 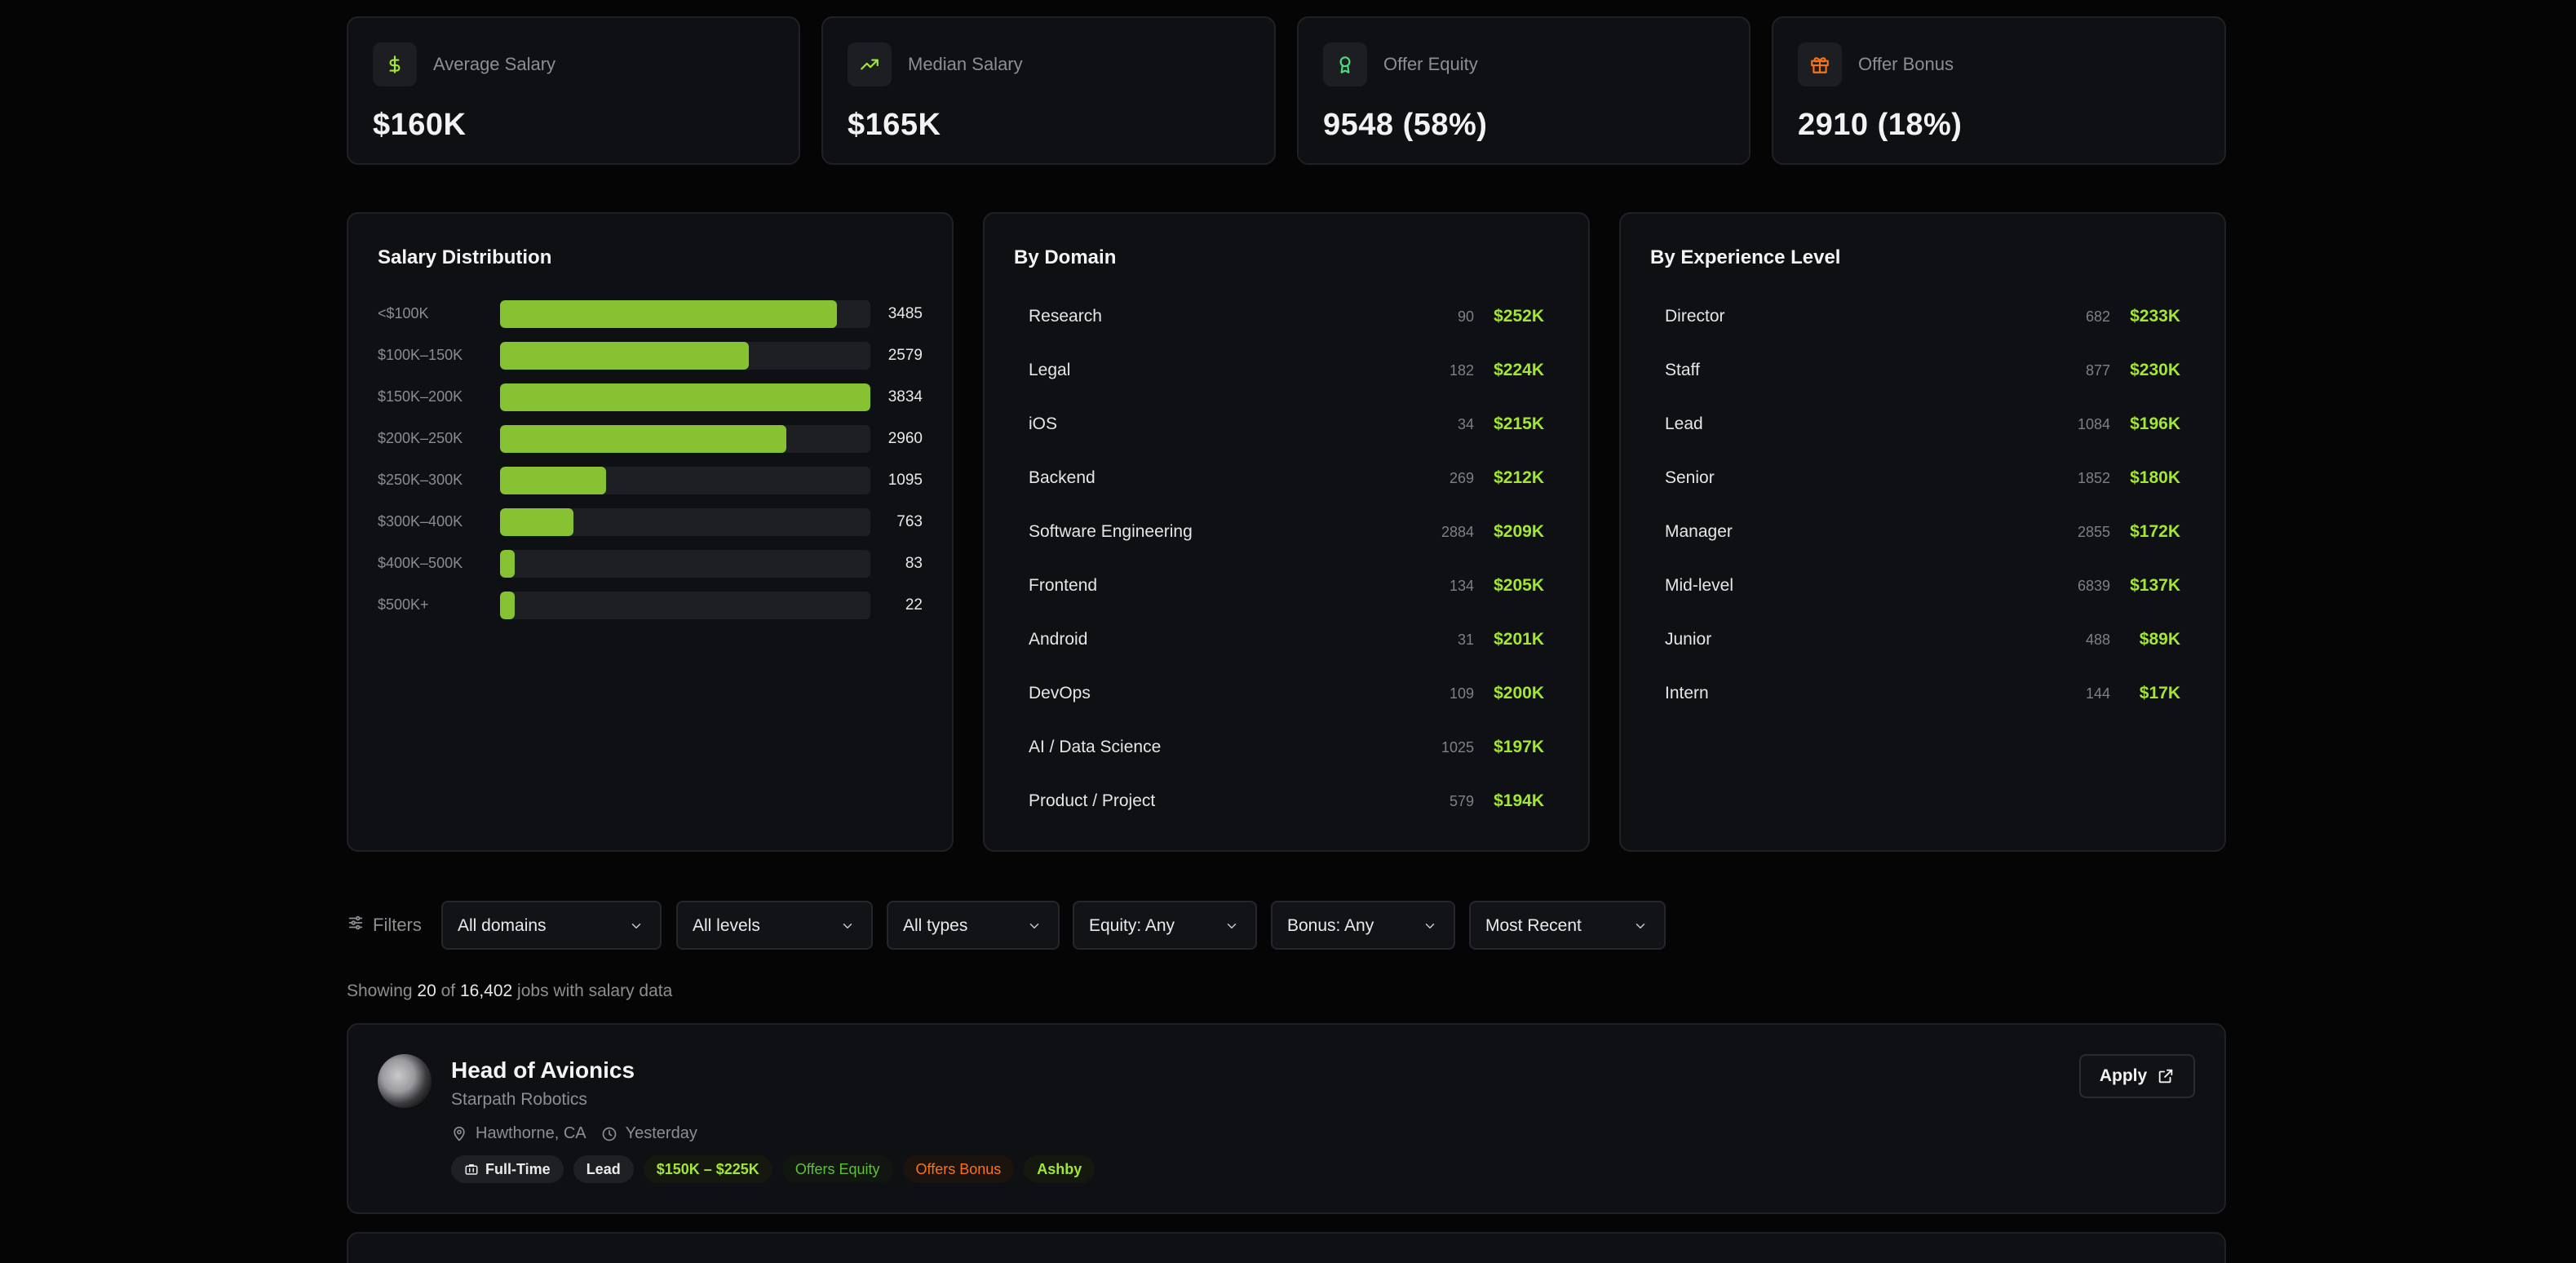 I want to click on distribution-row: $300K–400K 763, so click(x=650, y=522).